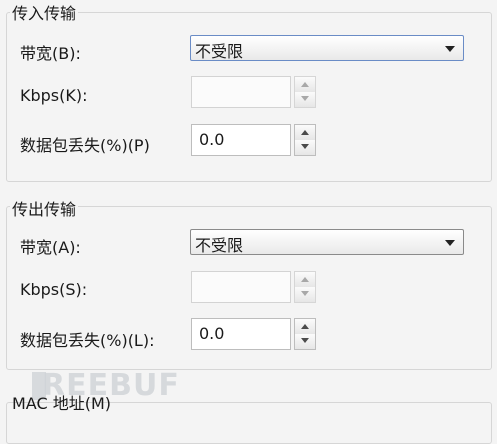 Image resolution: width=497 pixels, height=444 pixels. I want to click on incoming-loss-stepper, so click(305, 140).